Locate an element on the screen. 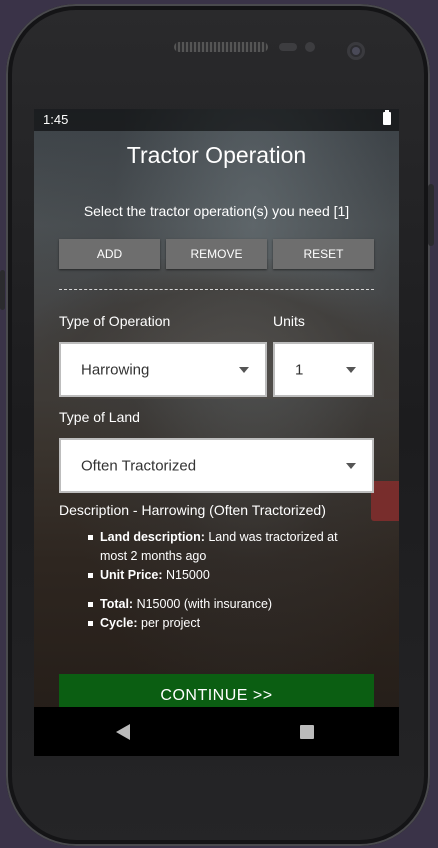  recents-icon is located at coordinates (307, 732).